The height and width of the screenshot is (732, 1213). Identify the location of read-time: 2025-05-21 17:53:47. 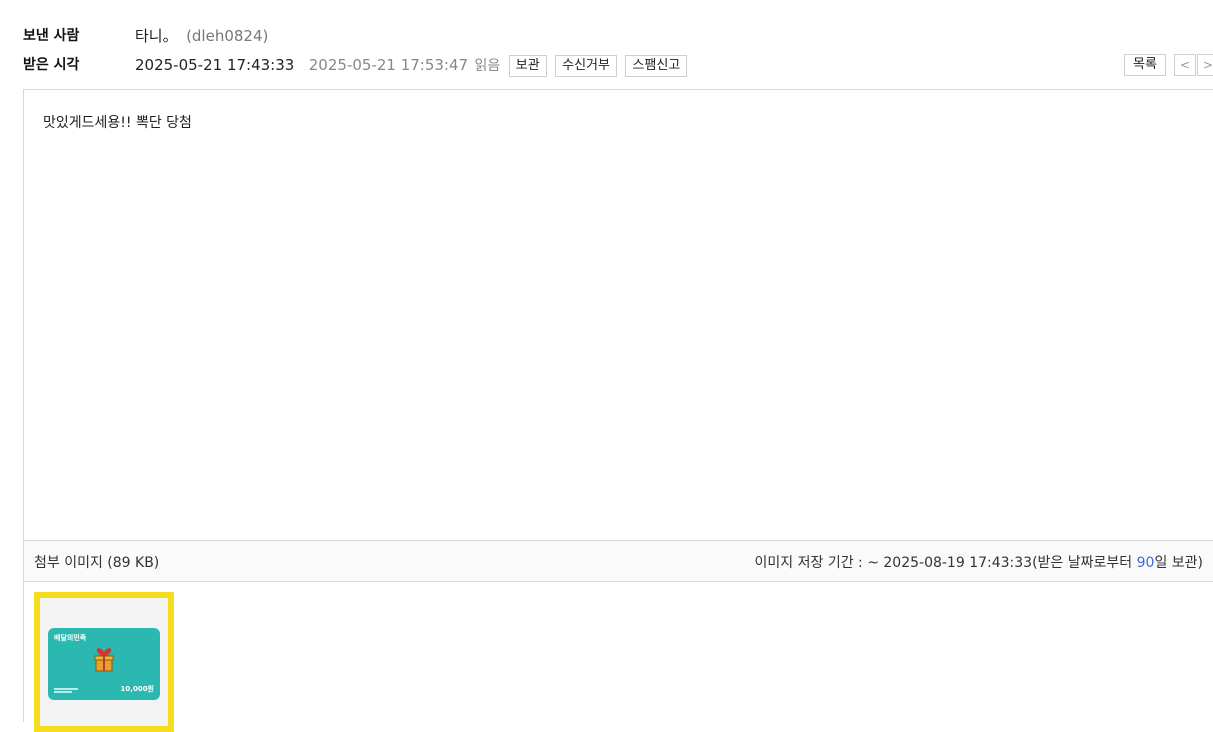
(388, 65).